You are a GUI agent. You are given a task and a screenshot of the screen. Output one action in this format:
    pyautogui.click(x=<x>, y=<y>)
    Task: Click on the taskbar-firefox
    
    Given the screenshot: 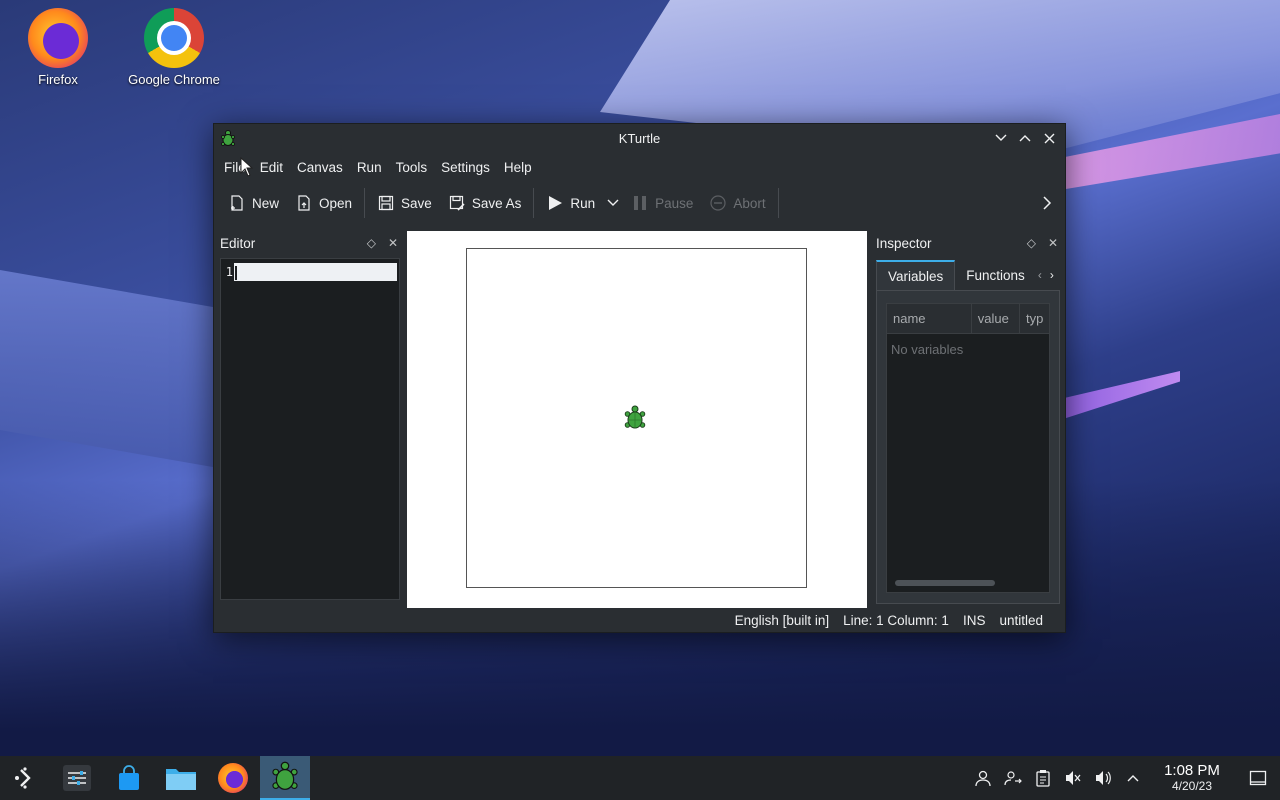 What is the action you would take?
    pyautogui.click(x=233, y=778)
    